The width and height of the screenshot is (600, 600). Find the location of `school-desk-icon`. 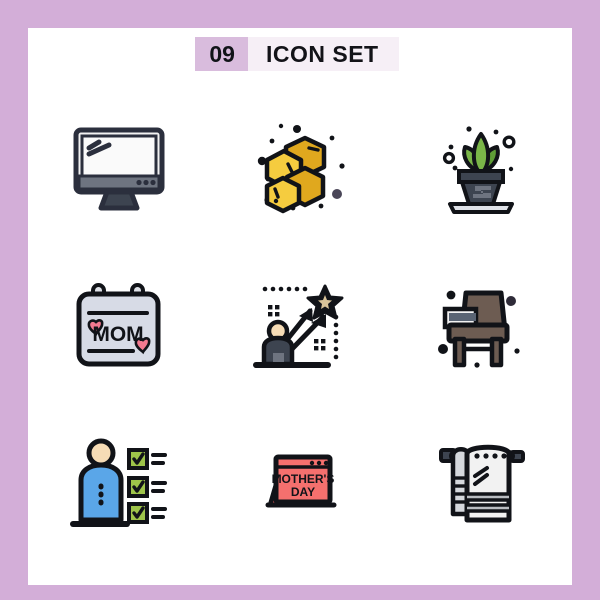

school-desk-icon is located at coordinates (479, 329).